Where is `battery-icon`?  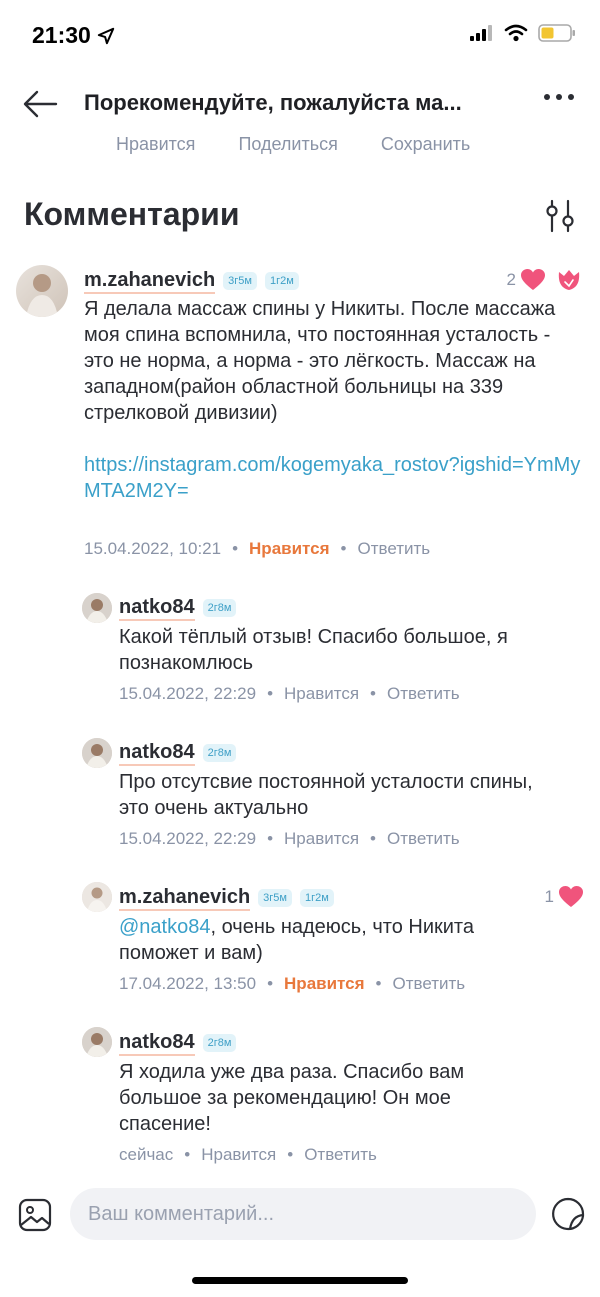
battery-icon is located at coordinates (556, 33).